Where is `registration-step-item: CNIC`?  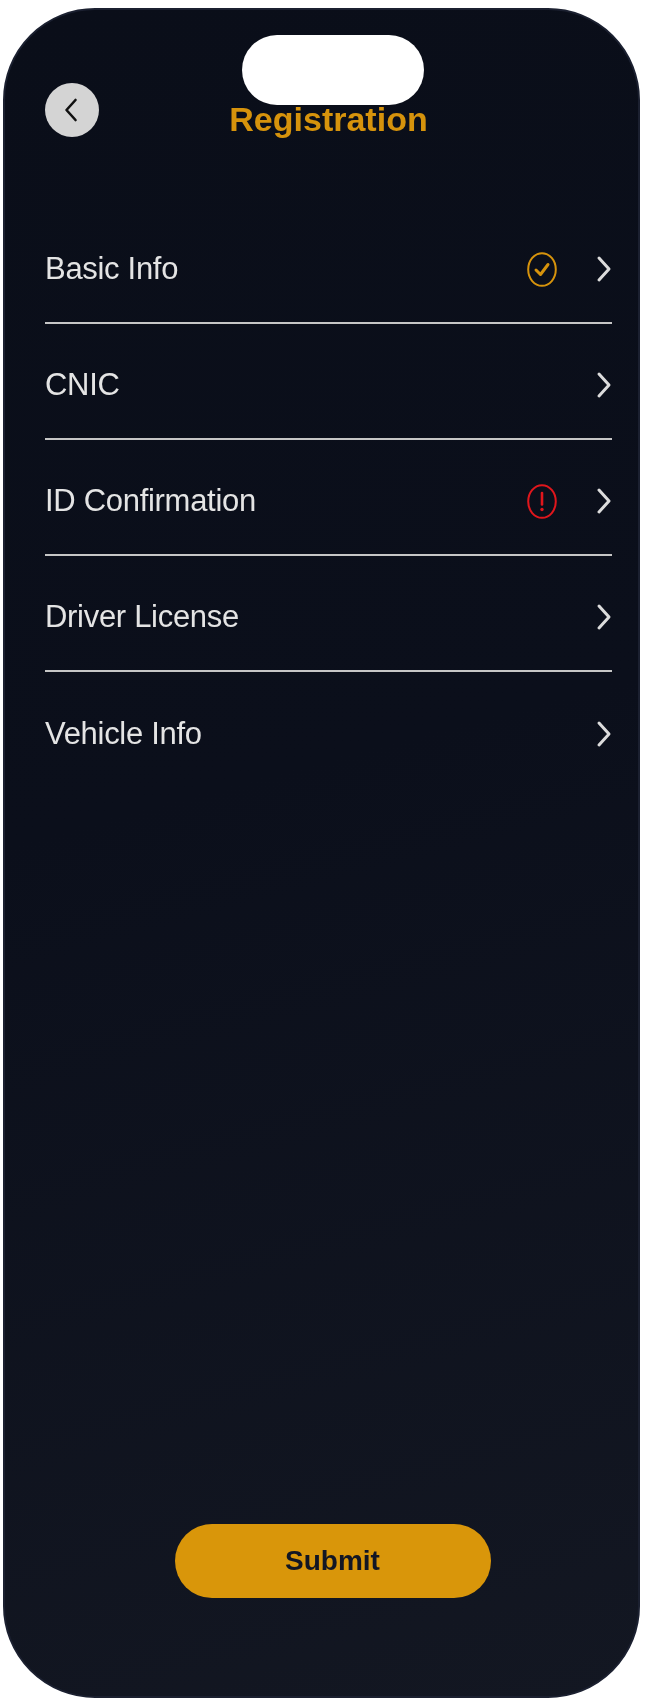
registration-step-item: CNIC is located at coordinates (328, 382).